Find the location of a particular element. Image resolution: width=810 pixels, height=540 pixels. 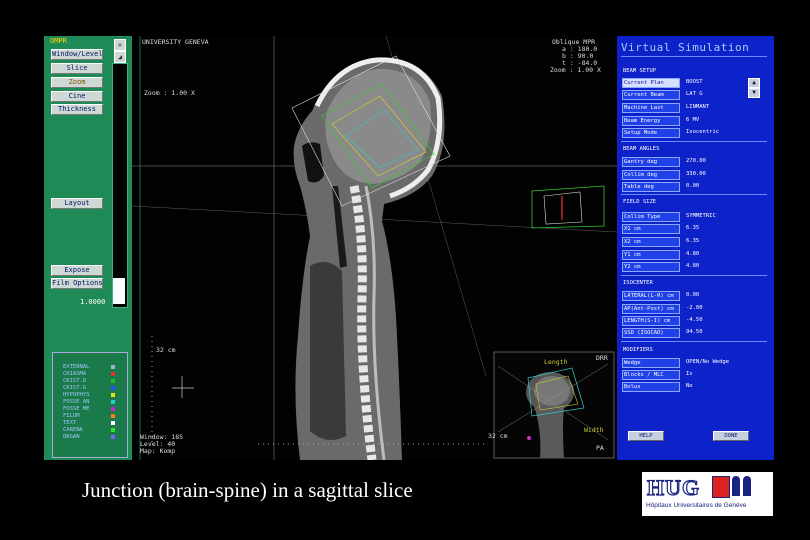

y2-label: Y2 cm is located at coordinates (651, 267).